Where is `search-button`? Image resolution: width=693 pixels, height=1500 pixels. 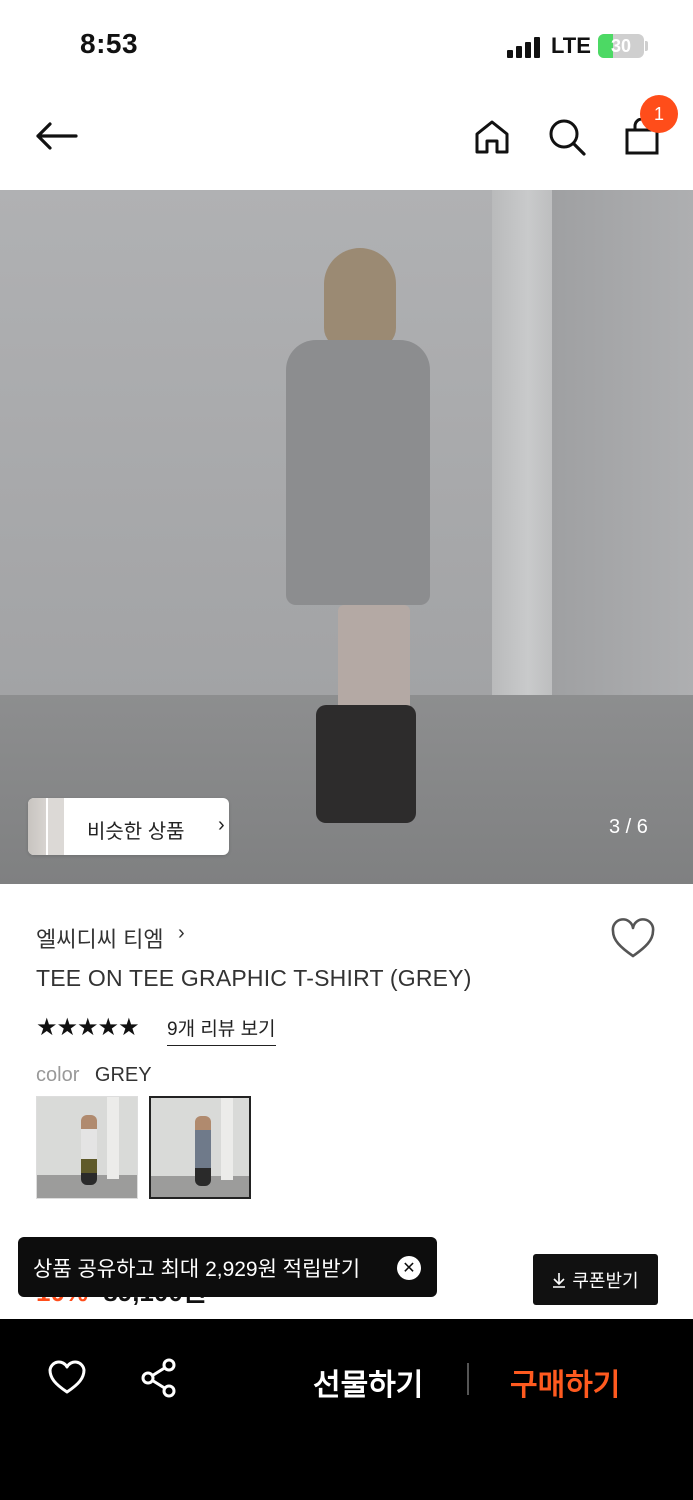
search-button is located at coordinates (567, 137).